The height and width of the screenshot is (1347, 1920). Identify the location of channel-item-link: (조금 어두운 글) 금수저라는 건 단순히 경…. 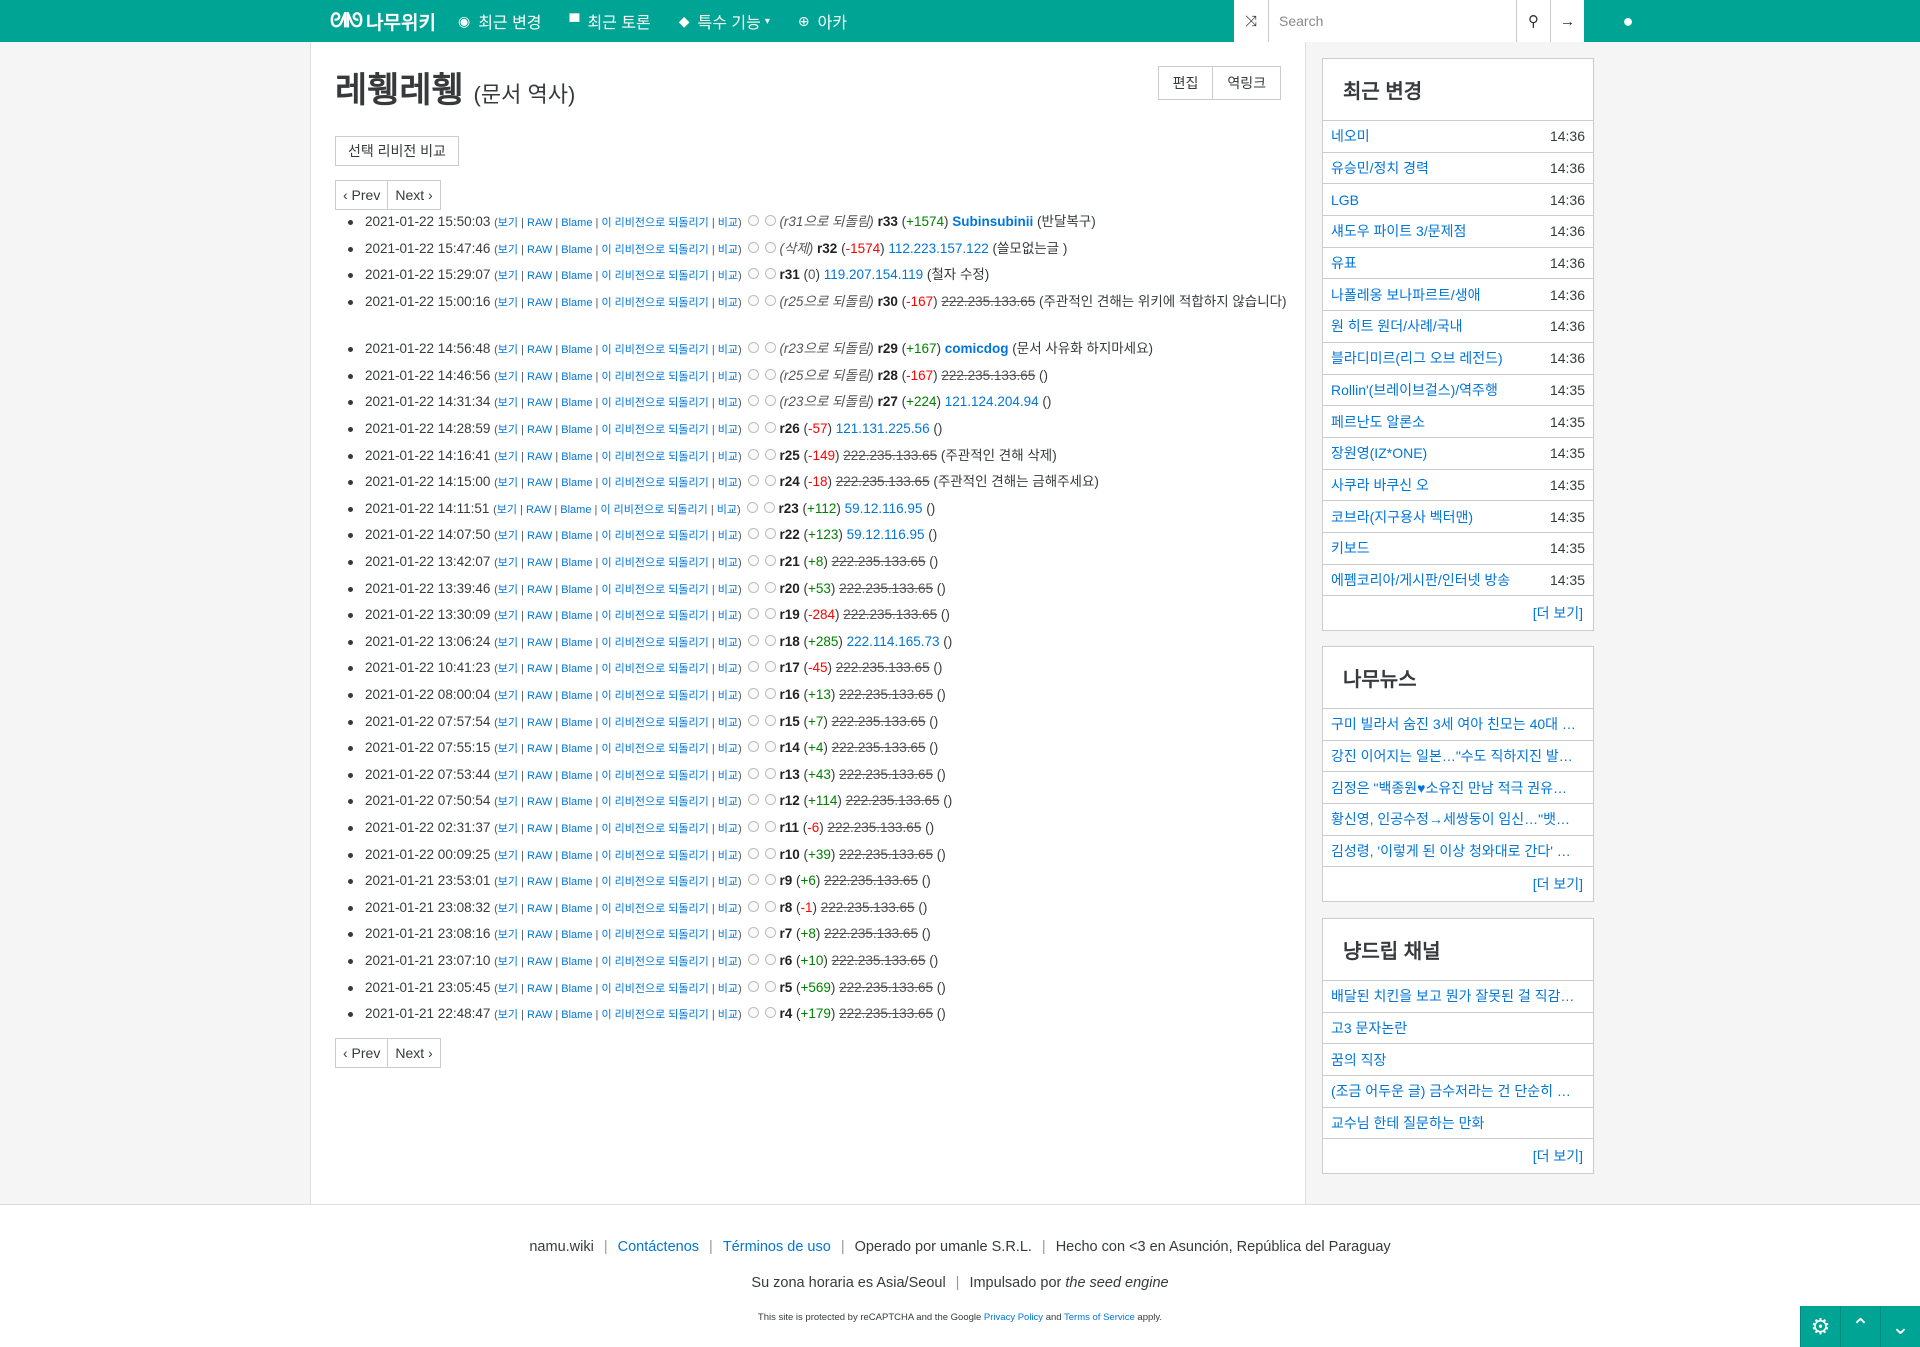
(1456, 1091).